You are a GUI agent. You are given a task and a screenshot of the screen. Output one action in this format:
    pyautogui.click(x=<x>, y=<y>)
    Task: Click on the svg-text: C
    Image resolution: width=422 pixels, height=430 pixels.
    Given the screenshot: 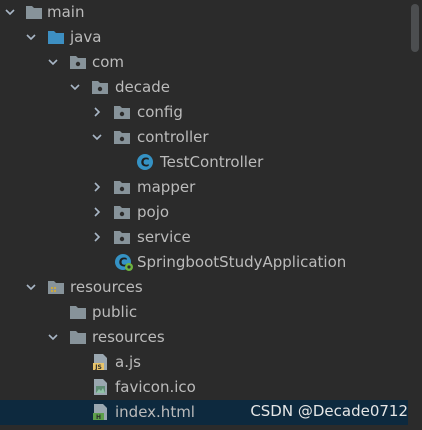 What is the action you would take?
    pyautogui.click(x=145, y=163)
    